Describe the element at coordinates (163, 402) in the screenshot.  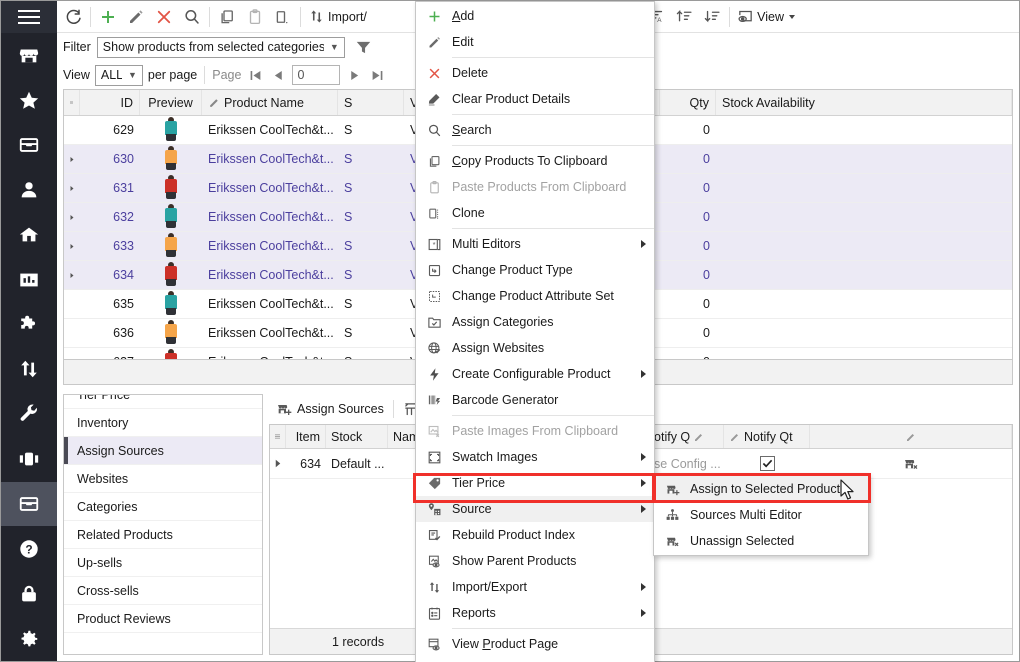
I see `sidebar-item-tier-price: Tier Price` at that location.